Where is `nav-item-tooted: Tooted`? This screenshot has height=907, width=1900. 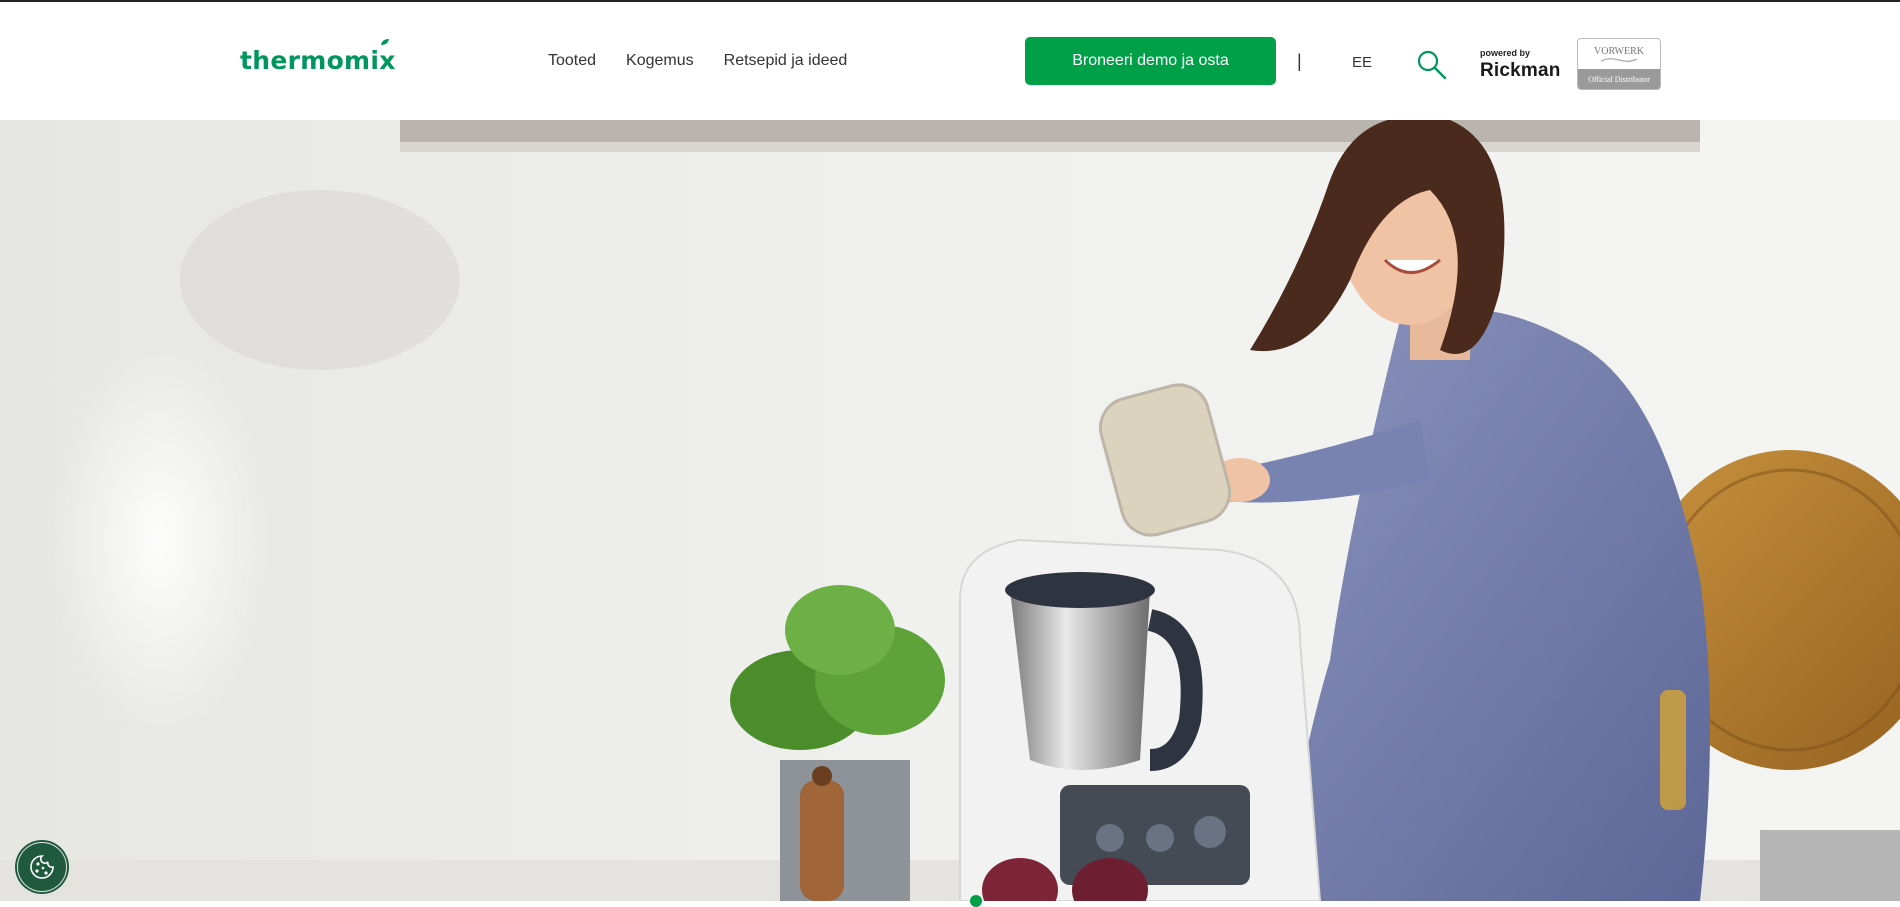 nav-item-tooted: Tooted is located at coordinates (572, 61).